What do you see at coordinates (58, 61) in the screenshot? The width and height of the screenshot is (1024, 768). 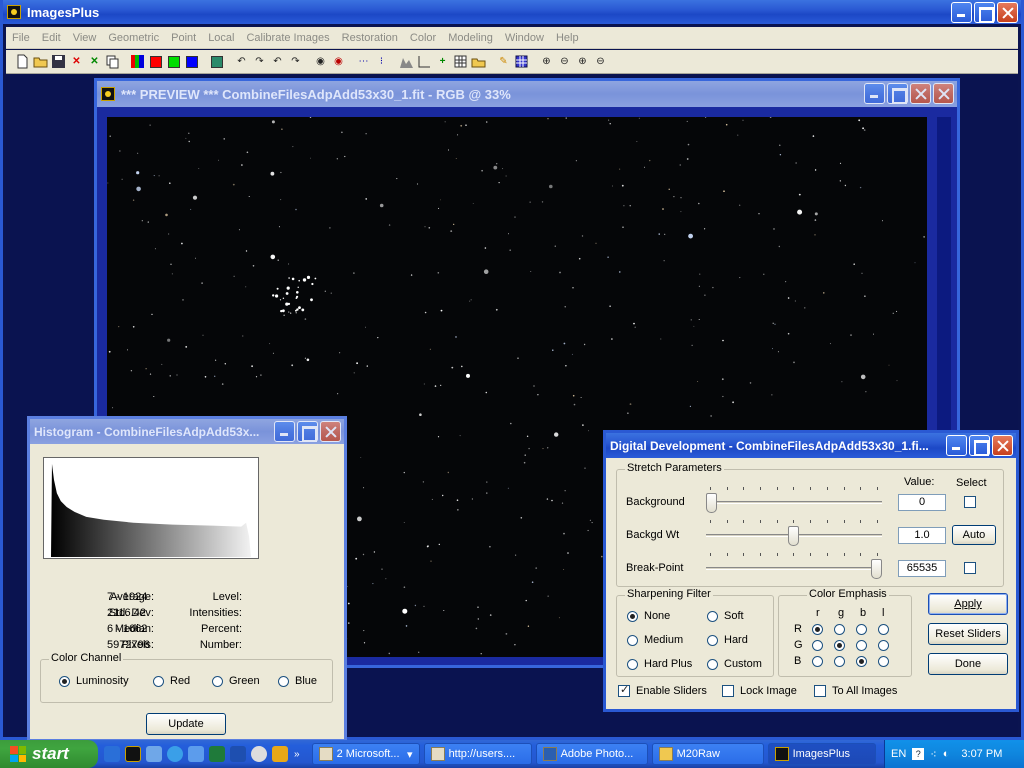 I see `save-icon` at bounding box center [58, 61].